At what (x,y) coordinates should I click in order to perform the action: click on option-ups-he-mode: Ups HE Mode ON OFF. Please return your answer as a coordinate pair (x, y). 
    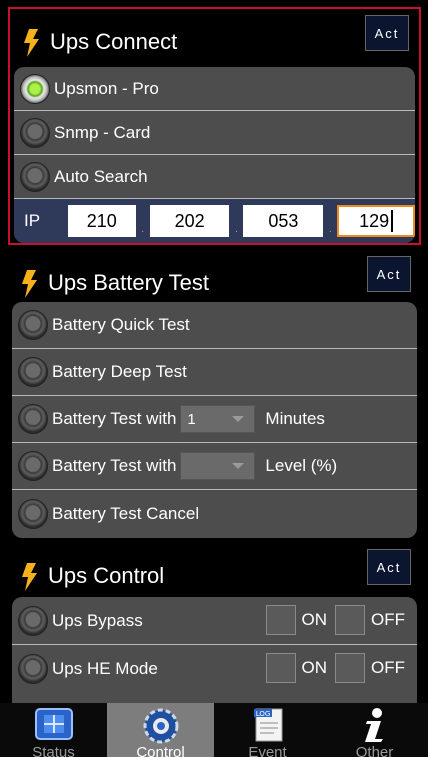
    Looking at the image, I should click on (214, 669).